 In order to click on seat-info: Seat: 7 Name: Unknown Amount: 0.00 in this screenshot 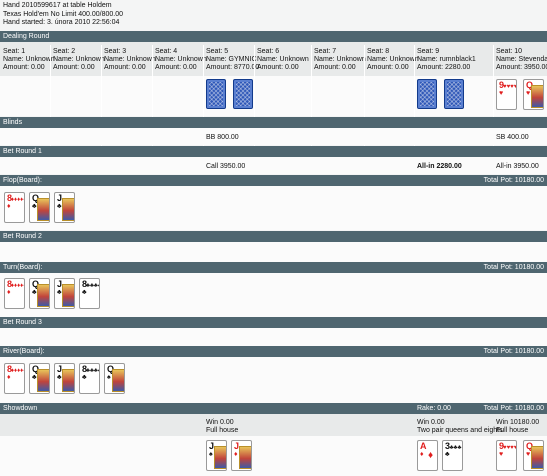, I will do `click(340, 60)`.